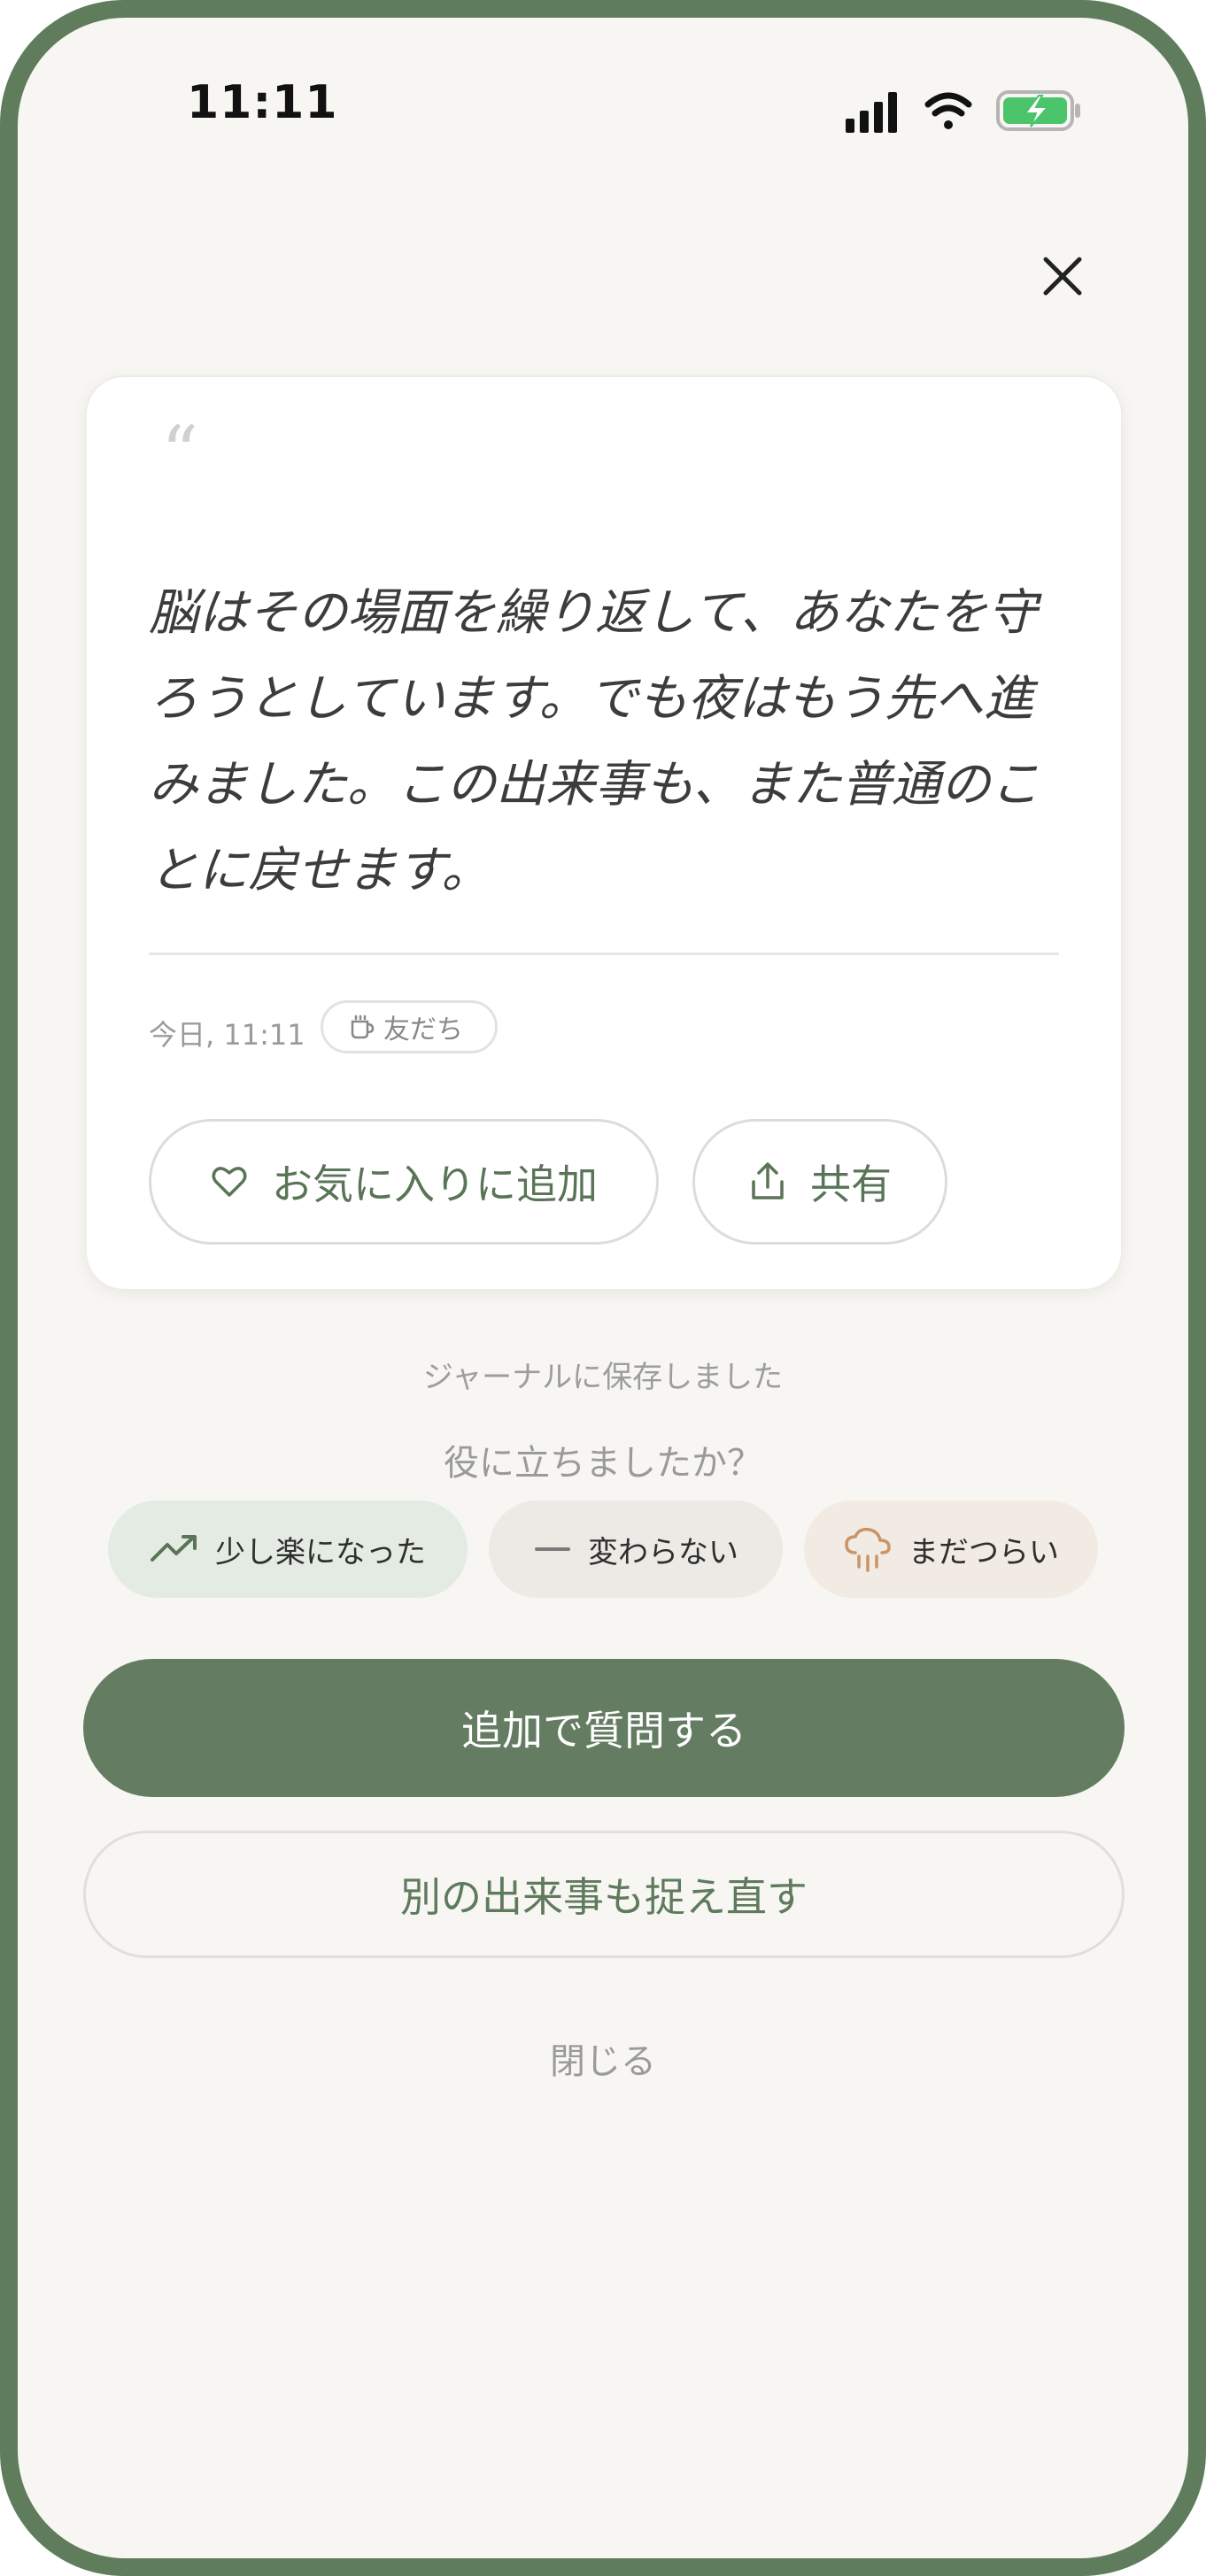 The width and height of the screenshot is (1206, 2576). Describe the element at coordinates (435, 1184) in the screenshot. I see `add-favorite-label: お気に入りに追加` at that location.